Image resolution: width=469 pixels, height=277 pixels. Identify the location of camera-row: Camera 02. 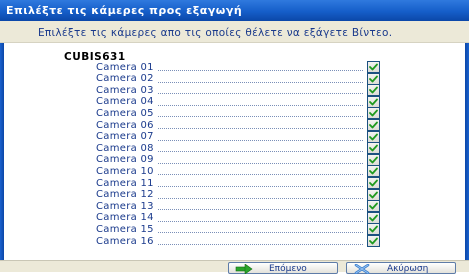
(238, 78).